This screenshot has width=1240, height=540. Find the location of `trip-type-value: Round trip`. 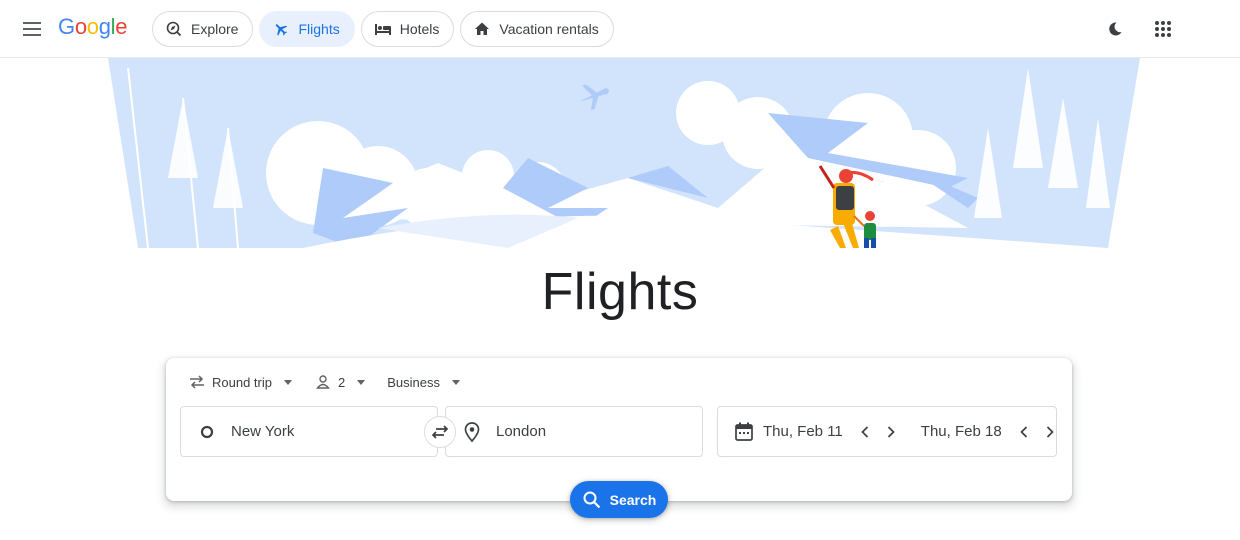

trip-type-value: Round trip is located at coordinates (242, 382).